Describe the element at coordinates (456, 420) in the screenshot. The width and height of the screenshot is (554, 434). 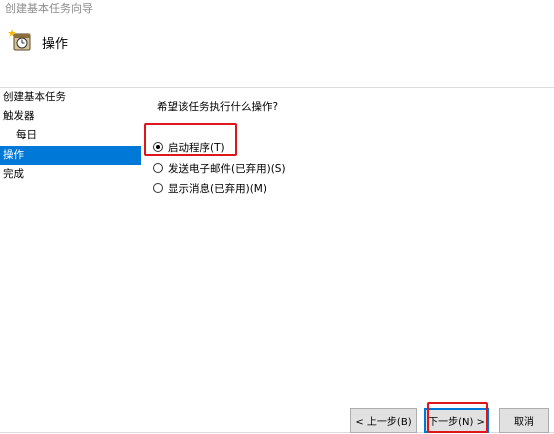
I see `next-button: 下一步(N) >` at that location.